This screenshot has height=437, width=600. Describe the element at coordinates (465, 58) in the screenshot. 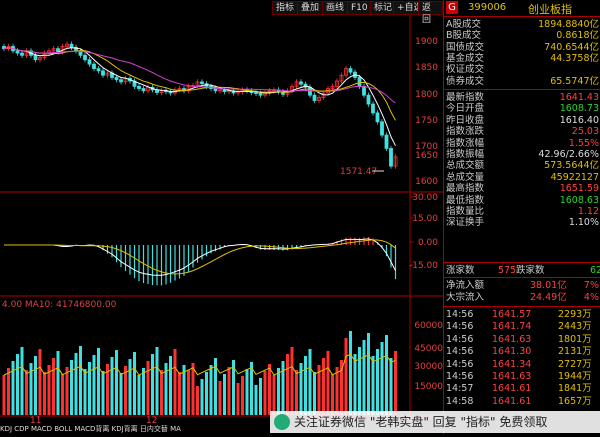

I see `row-label: 基金成交` at that location.